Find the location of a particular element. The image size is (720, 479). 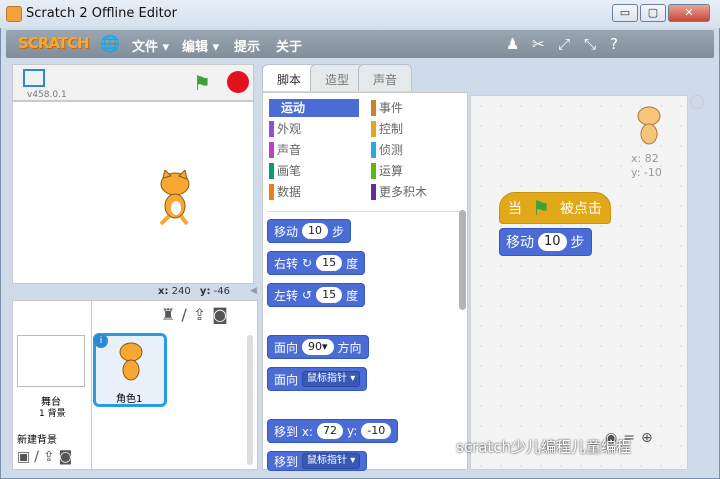

towards-dropdown: 鼠标指针 ▾ is located at coordinates (331, 379).